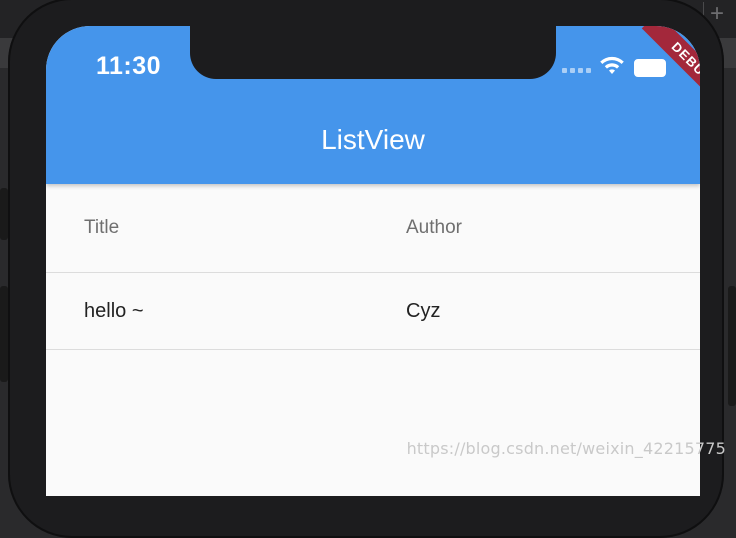 The image size is (736, 538). I want to click on table-row: hello ~ Cyz, so click(373, 311).